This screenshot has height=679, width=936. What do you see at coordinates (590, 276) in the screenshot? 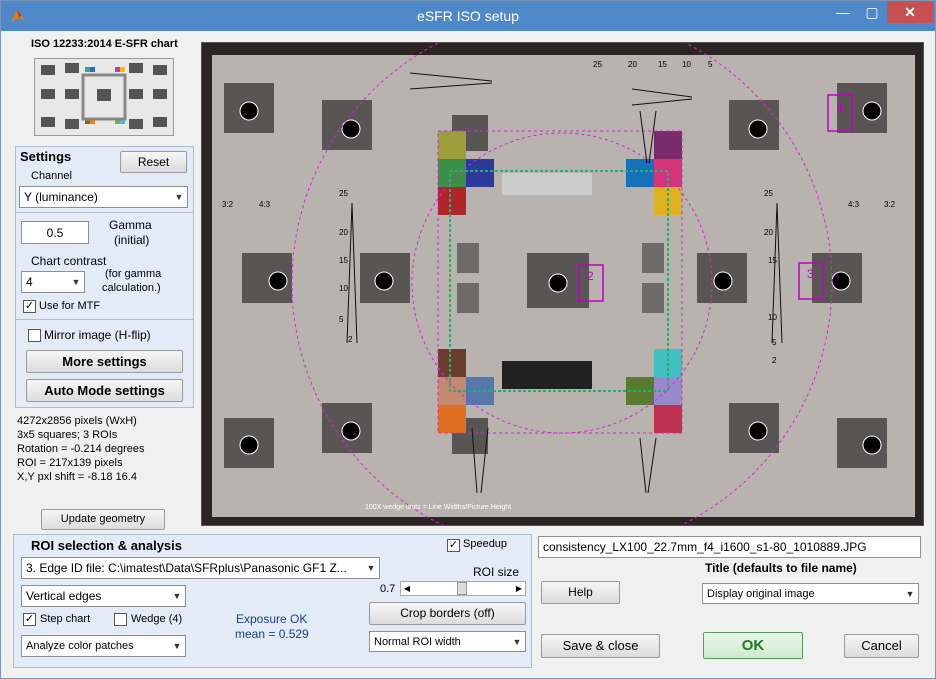
I see `roi-number-2: 2` at bounding box center [590, 276].